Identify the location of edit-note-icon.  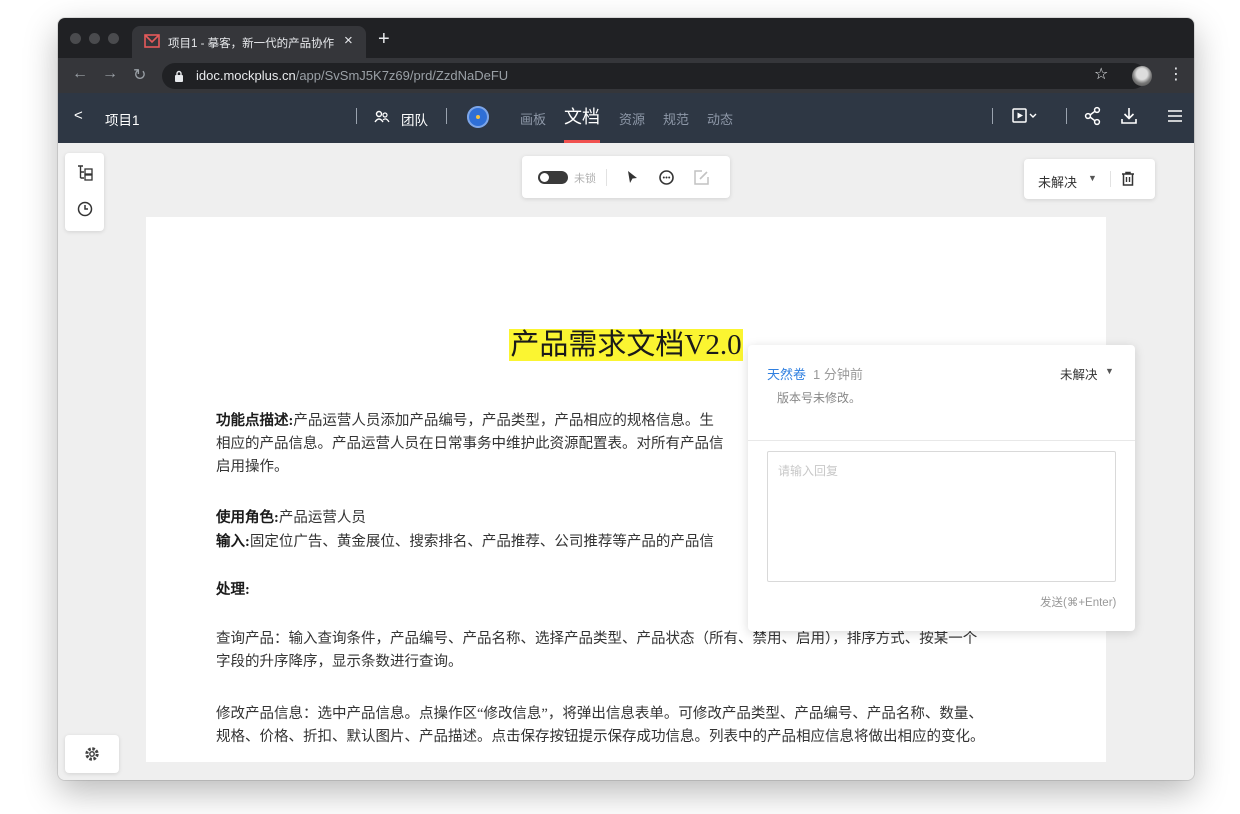
(701, 177).